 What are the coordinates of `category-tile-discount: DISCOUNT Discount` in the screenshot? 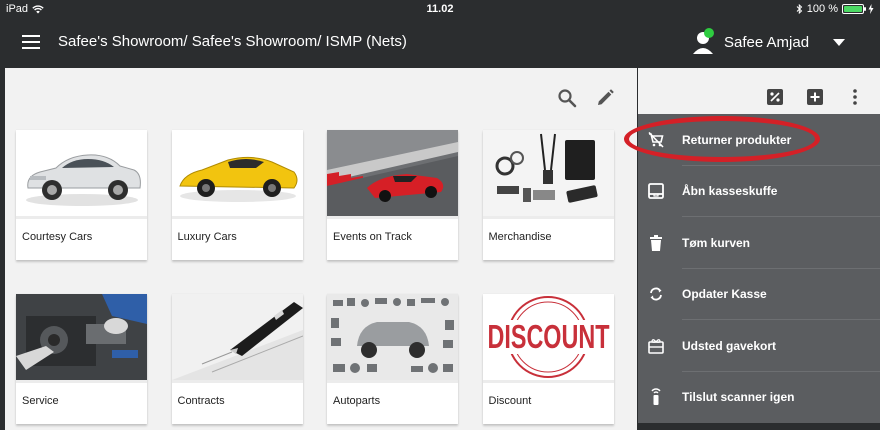 It's located at (548, 359).